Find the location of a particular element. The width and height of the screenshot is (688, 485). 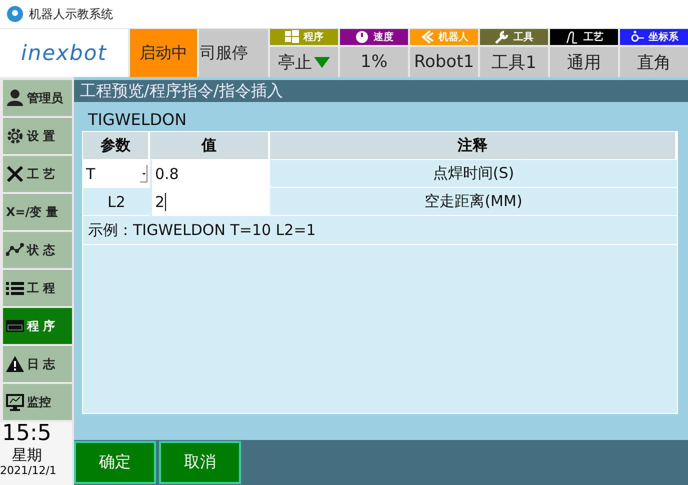

clock-date: 2021/12/1 is located at coordinates (28, 471).